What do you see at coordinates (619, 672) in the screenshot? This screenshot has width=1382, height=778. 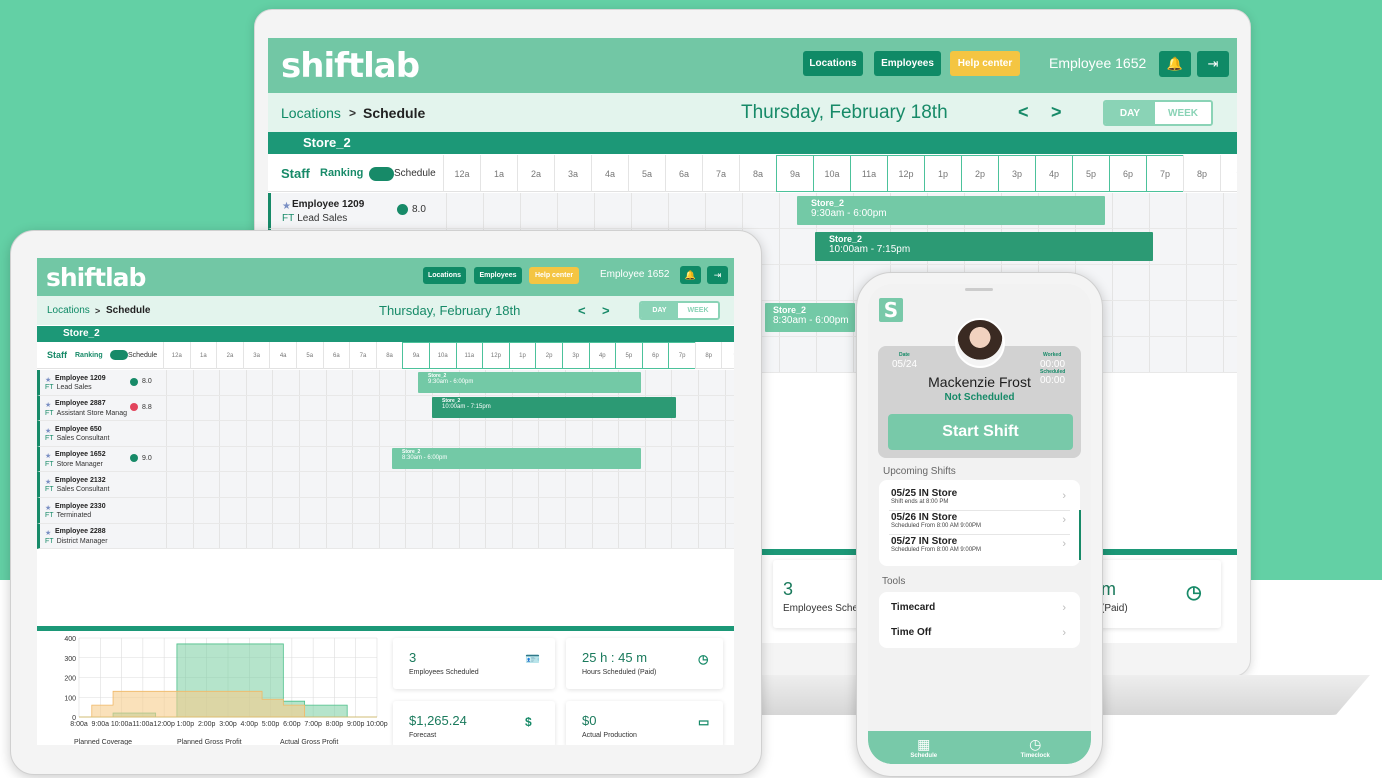 I see `stat-label: Hours Scheduled (Paid)` at bounding box center [619, 672].